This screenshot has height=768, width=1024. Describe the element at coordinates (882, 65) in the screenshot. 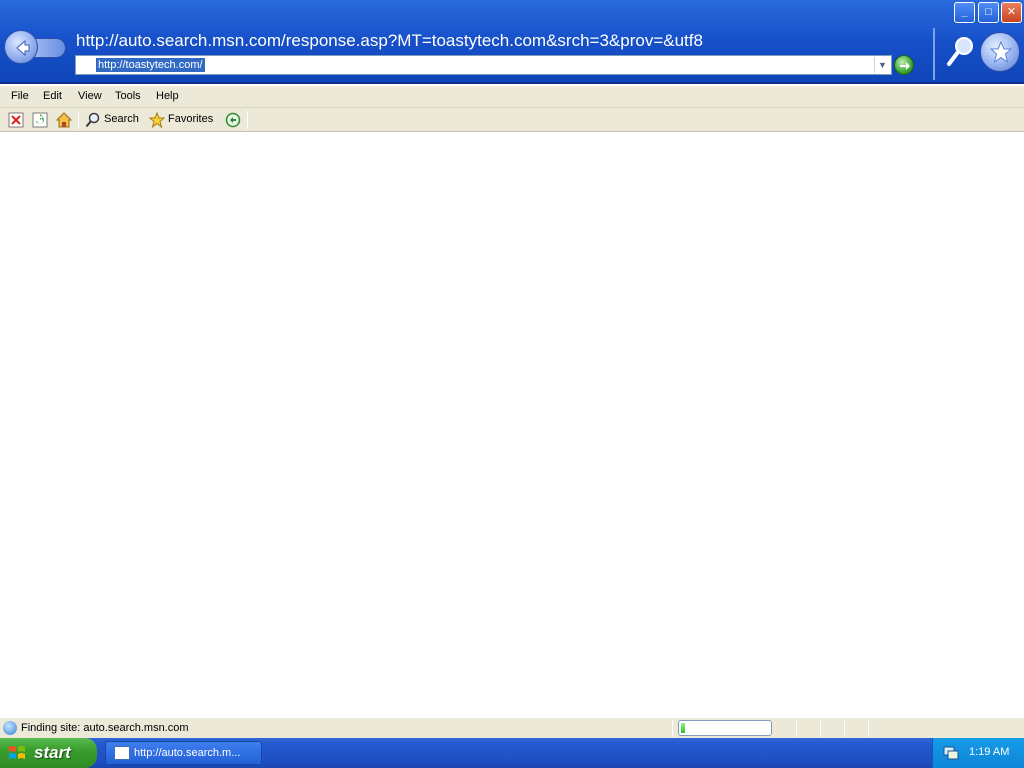

I see `address-dropdown-icon: ▼` at that location.